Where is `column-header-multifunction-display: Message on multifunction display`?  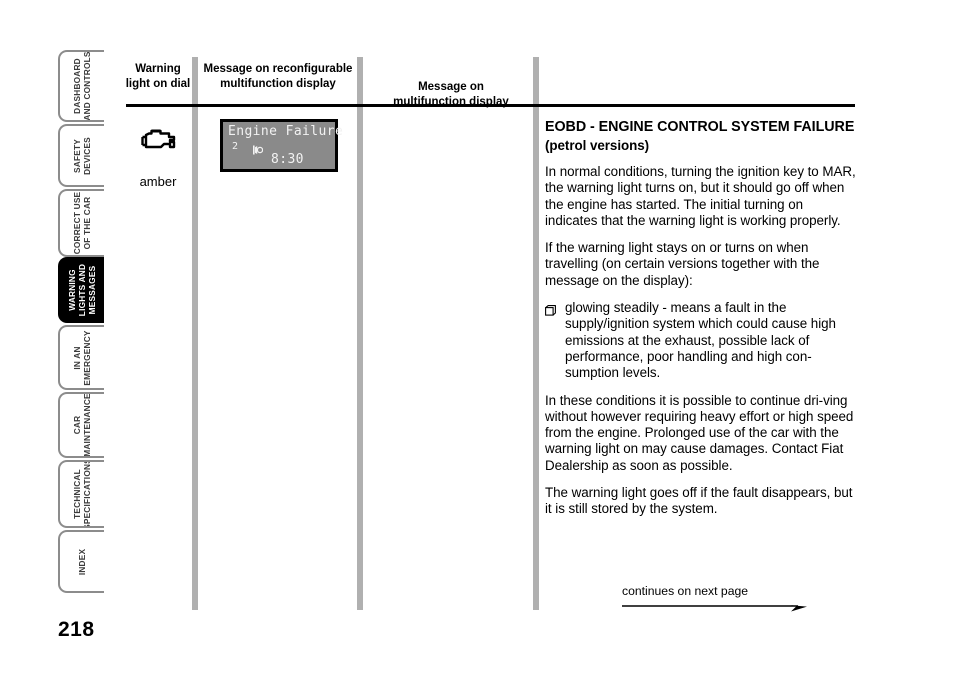 column-header-multifunction-display: Message on multifunction display is located at coordinates (451, 94).